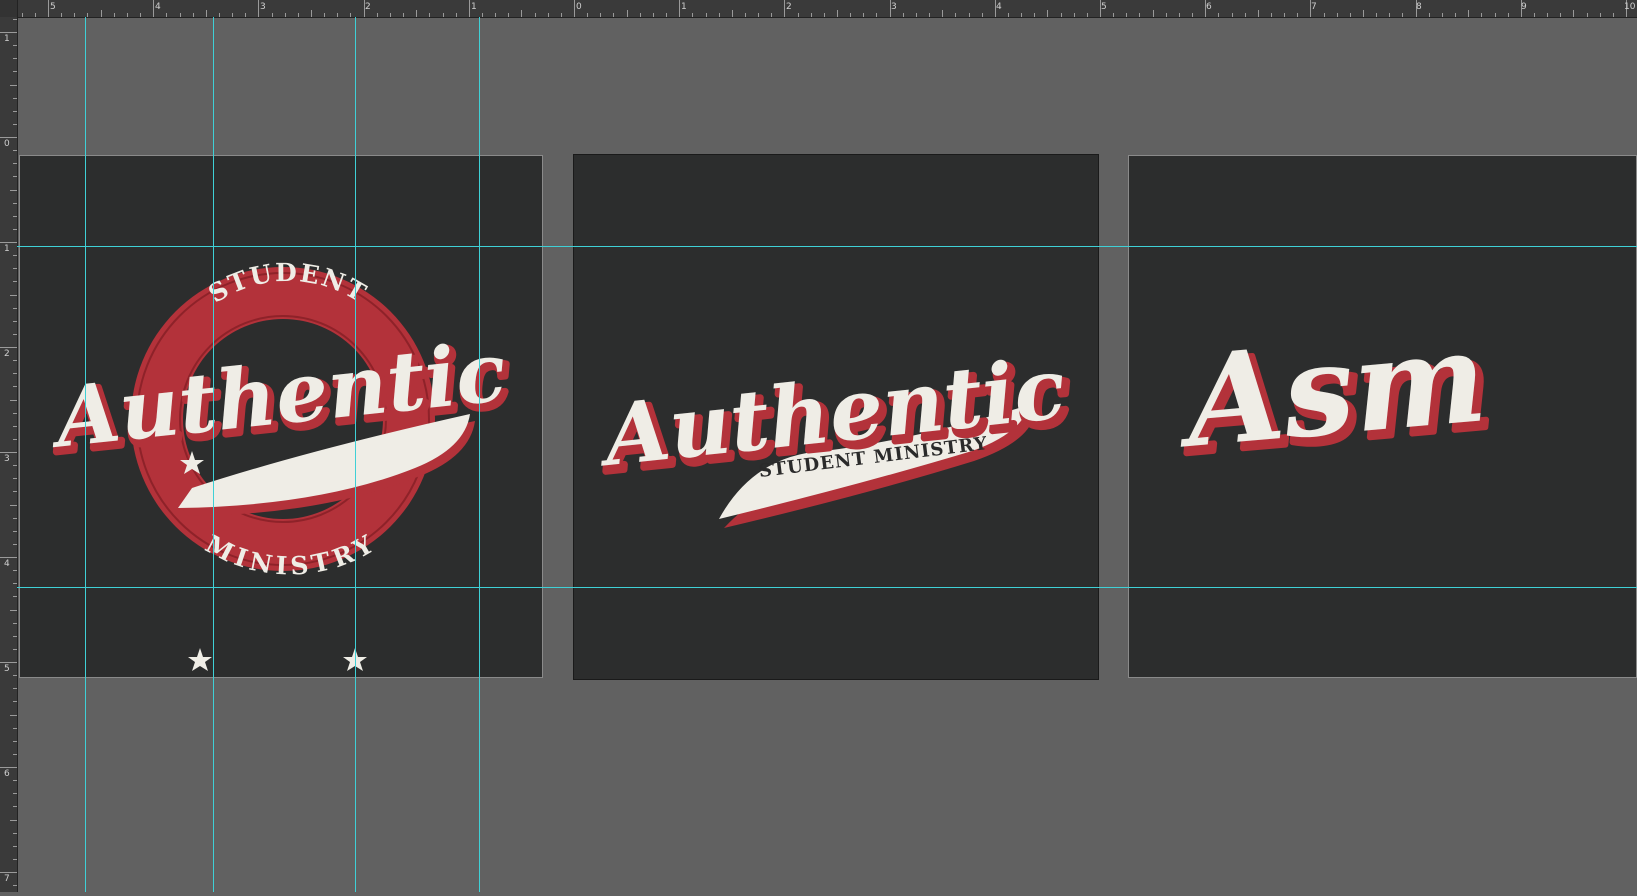  I want to click on horizontal-ruler-ticks, so click(824, 8).